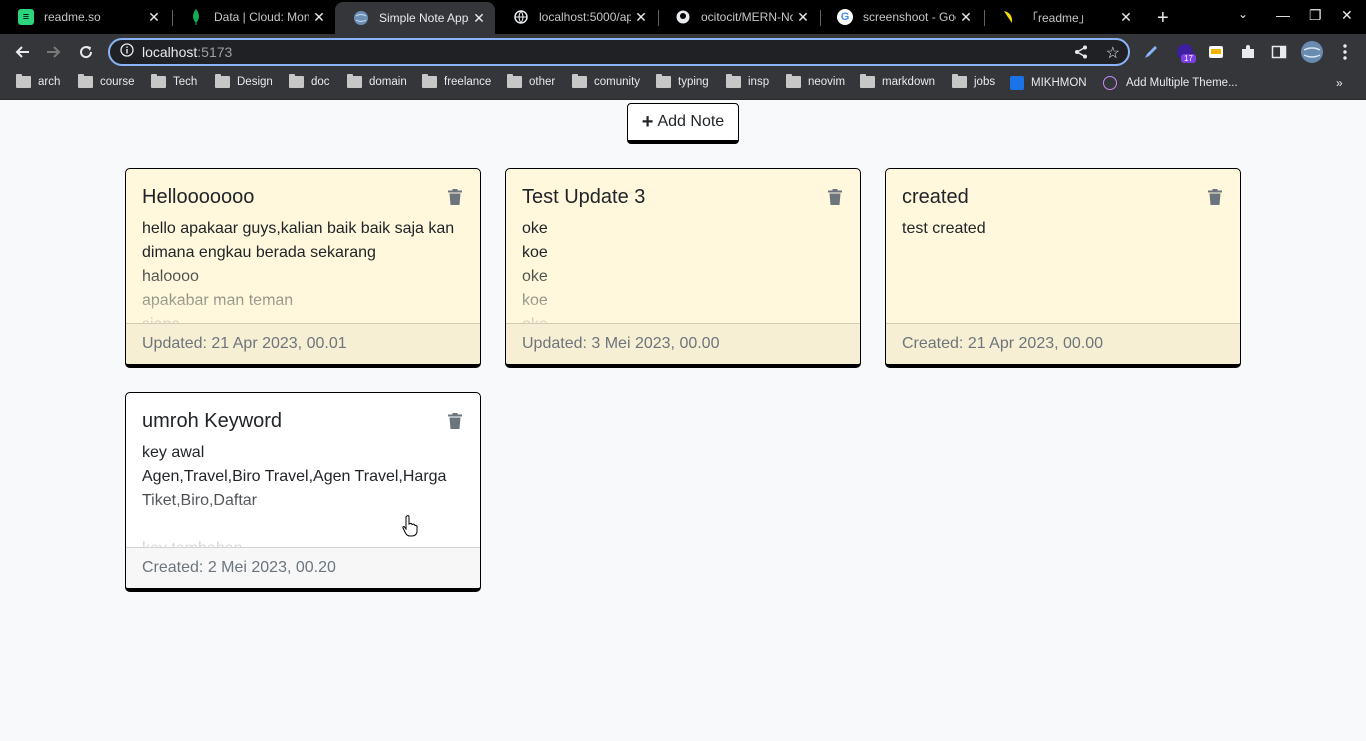 This screenshot has height=741, width=1366. I want to click on note-timestamp: Updated: 3 Mei 2023, 00.00, so click(683, 343).